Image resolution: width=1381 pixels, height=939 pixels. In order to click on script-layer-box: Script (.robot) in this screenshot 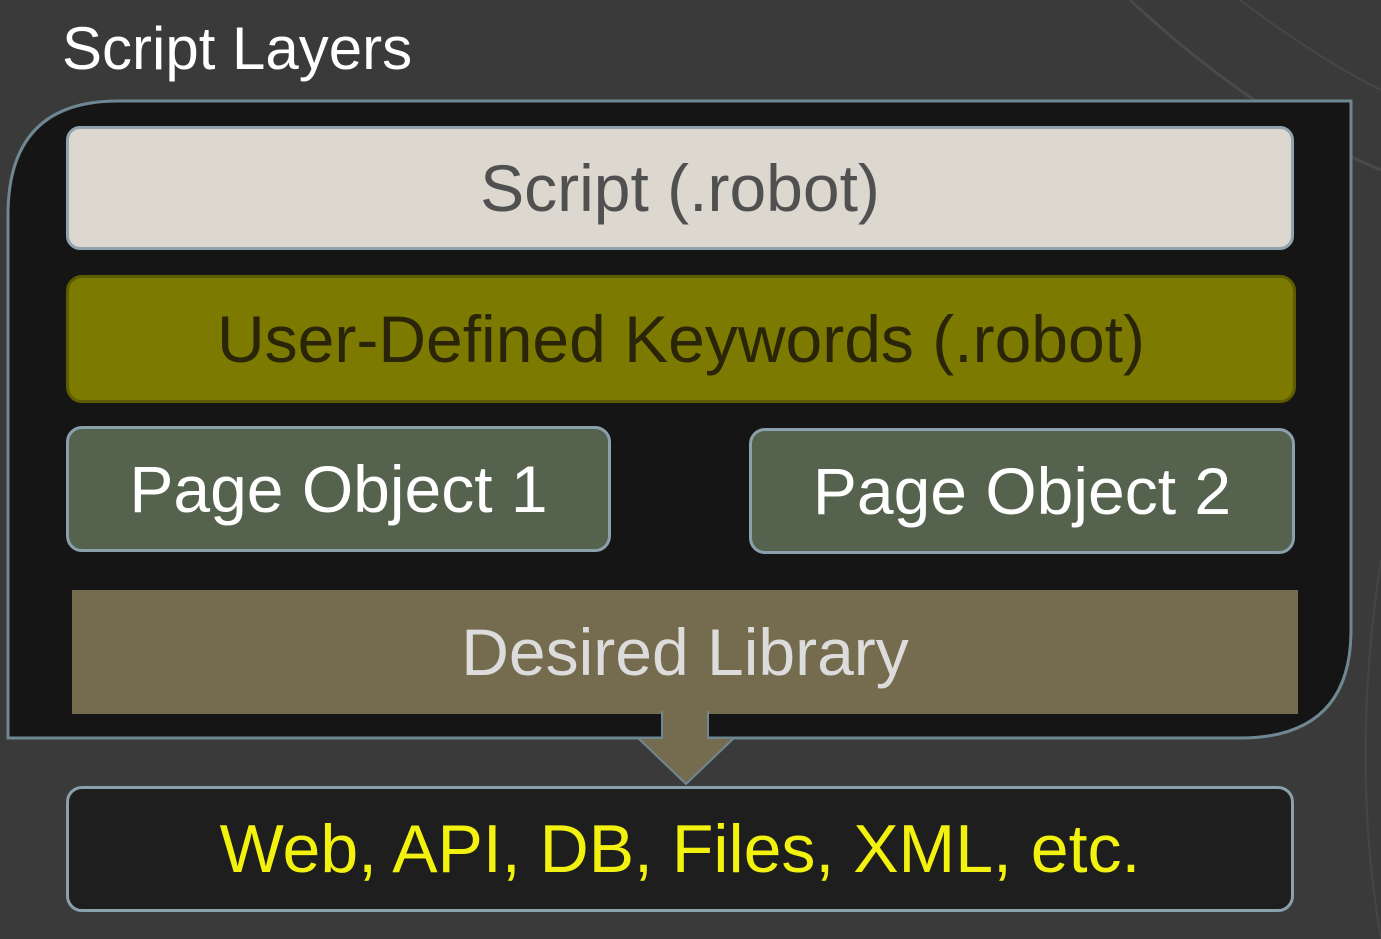, I will do `click(680, 188)`.